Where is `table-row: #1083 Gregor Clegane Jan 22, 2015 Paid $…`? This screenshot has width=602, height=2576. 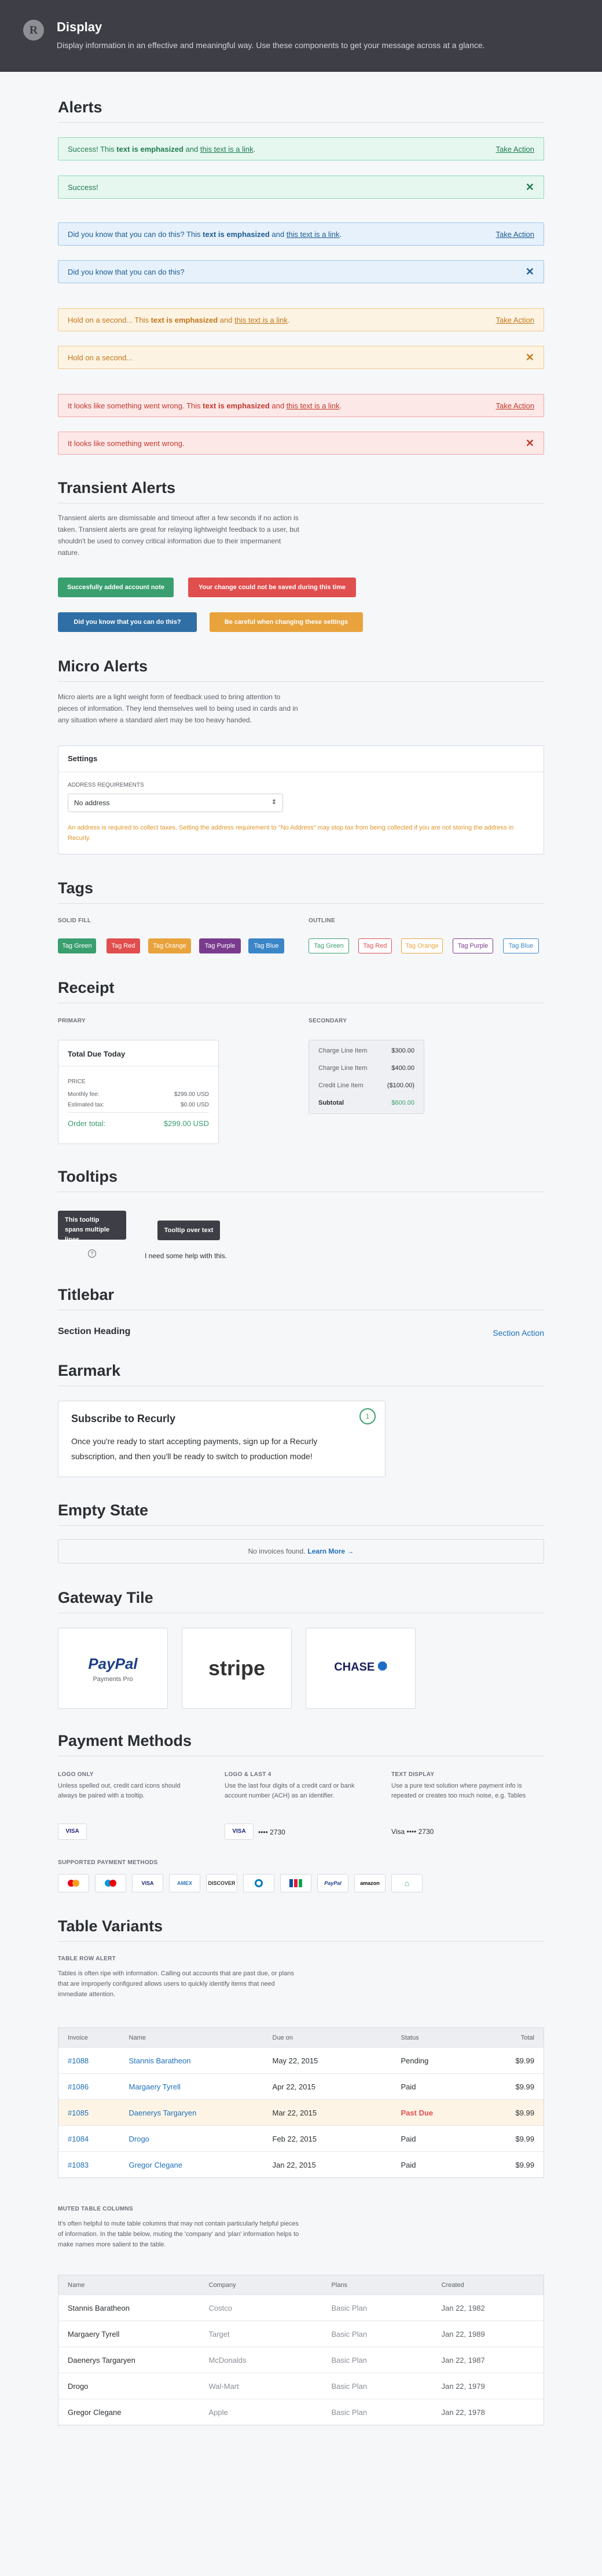 table-row: #1083 Gregor Clegane Jan 22, 2015 Paid $… is located at coordinates (301, 2164).